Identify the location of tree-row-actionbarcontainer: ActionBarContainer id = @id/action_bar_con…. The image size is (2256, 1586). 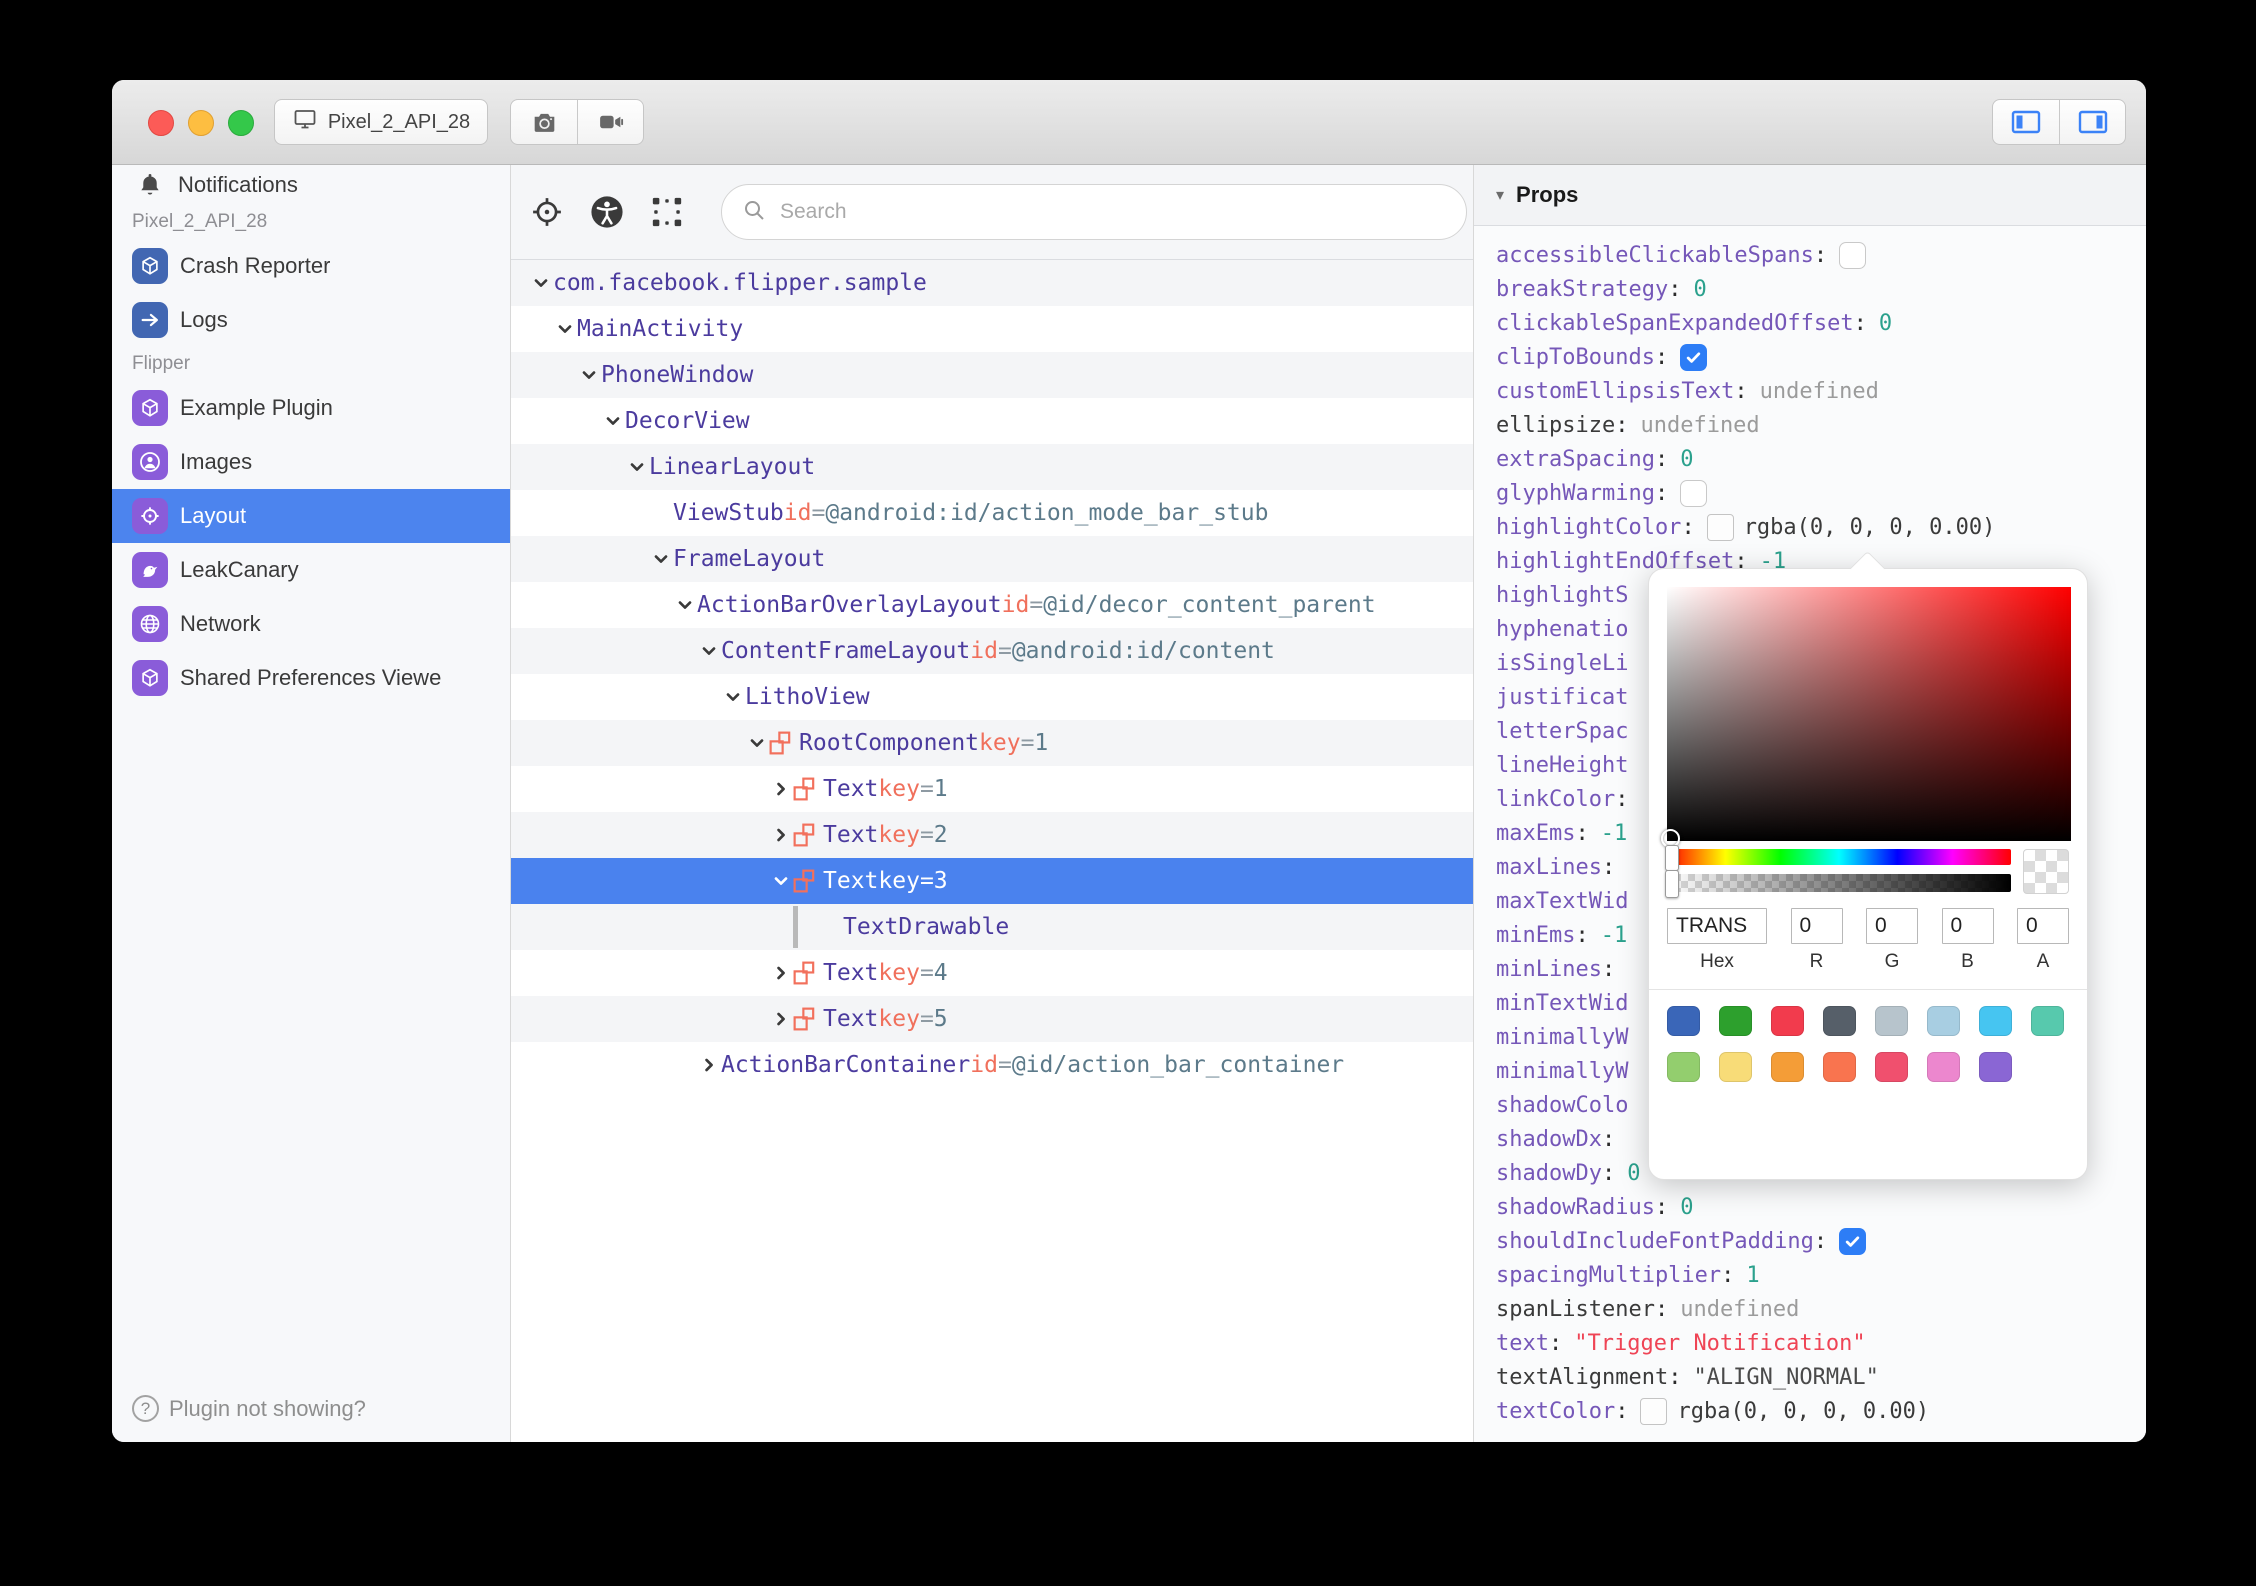
(992, 1065).